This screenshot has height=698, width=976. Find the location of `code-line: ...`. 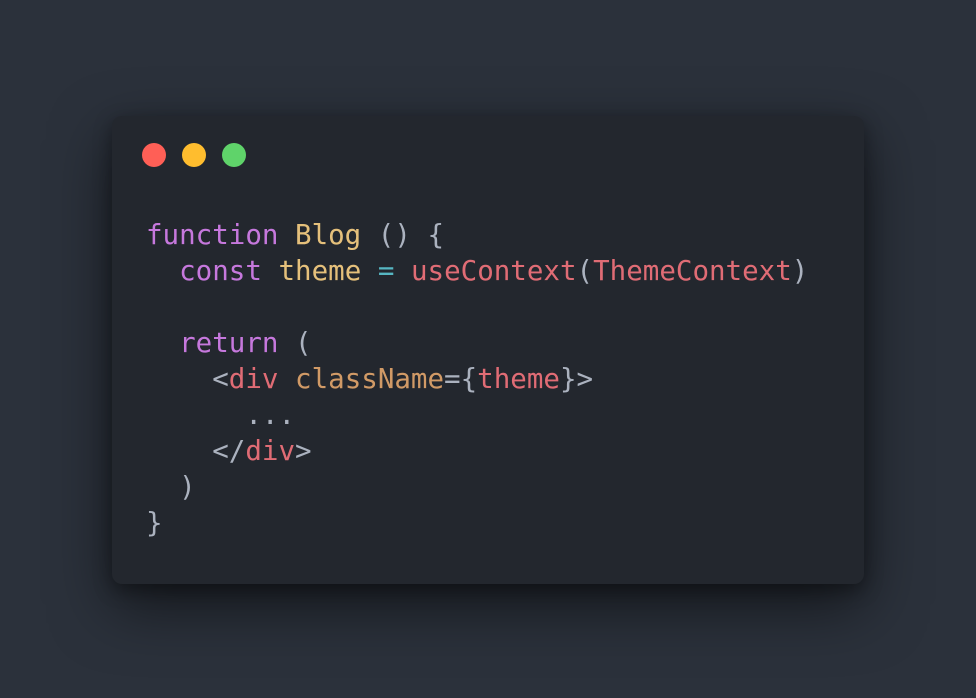

code-line: ... is located at coordinates (477, 415).